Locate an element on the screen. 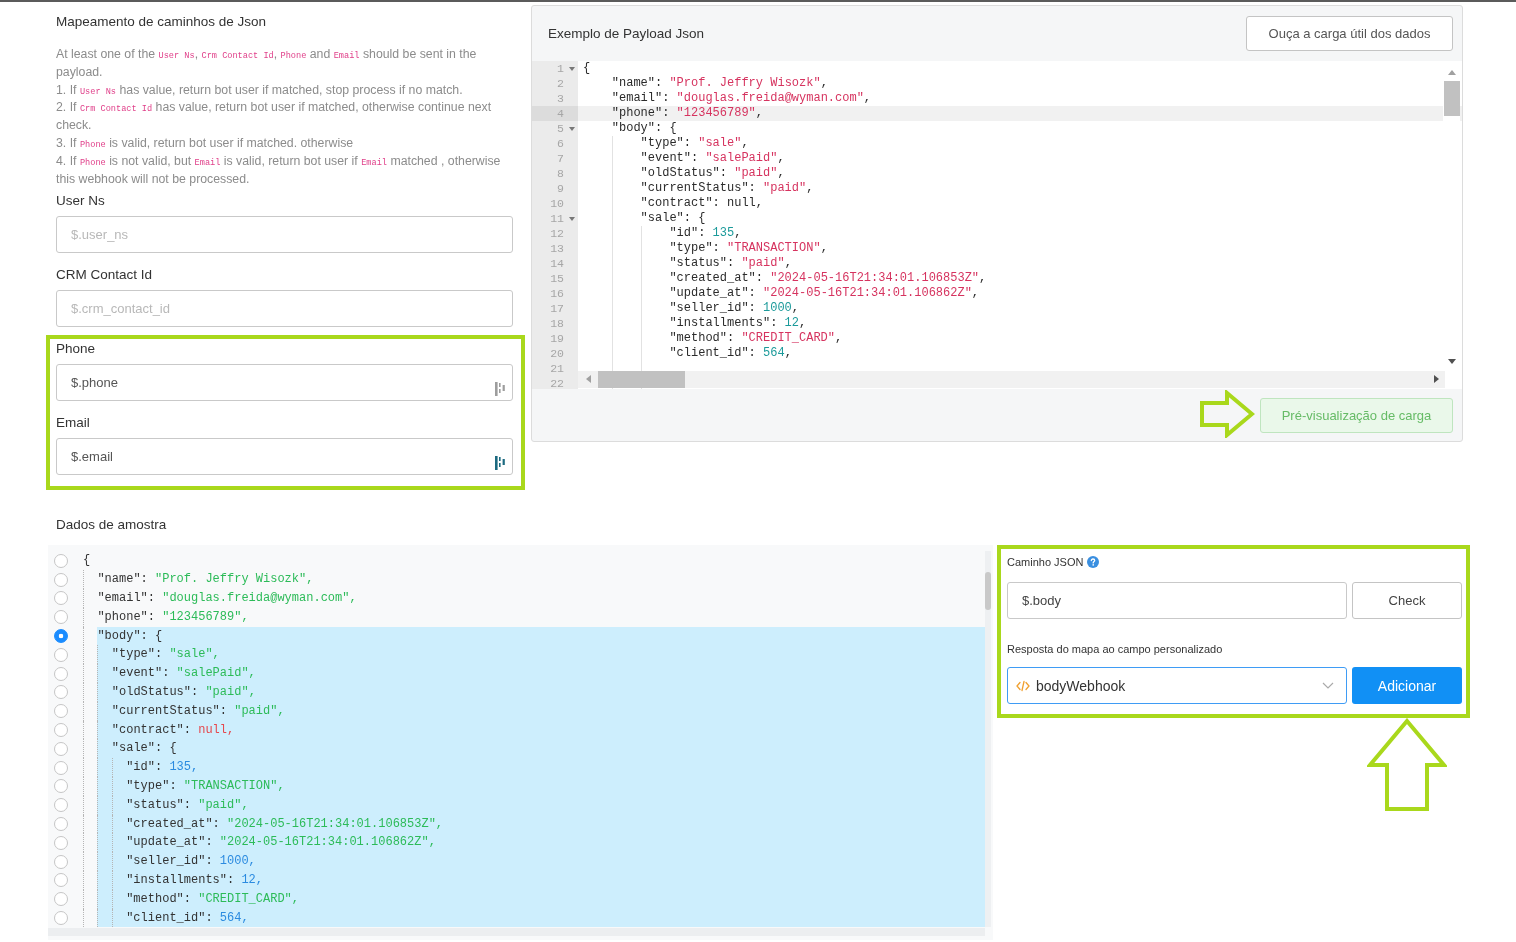 The image size is (1516, 942). input-field: $.user_ns is located at coordinates (284, 235).